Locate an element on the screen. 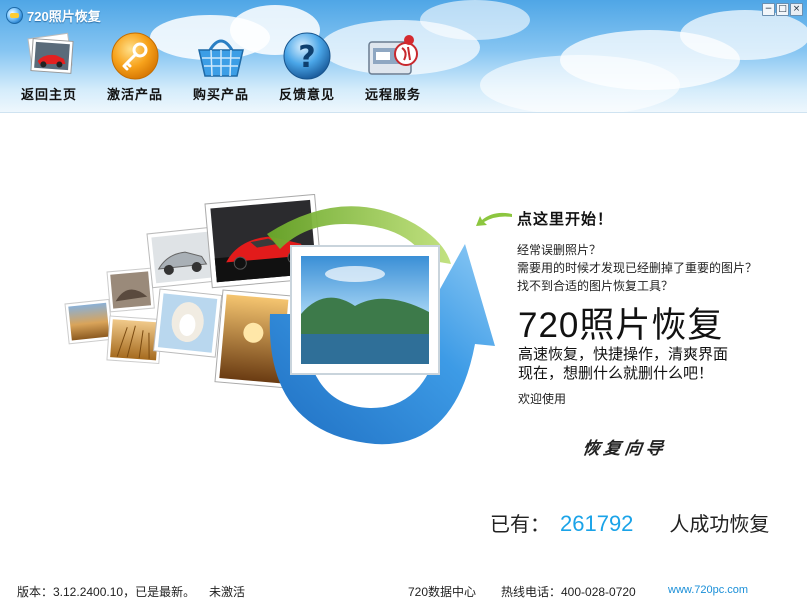 The height and width of the screenshot is (605, 807). hotline-text: 热线电话：400-028-0720 is located at coordinates (568, 592).